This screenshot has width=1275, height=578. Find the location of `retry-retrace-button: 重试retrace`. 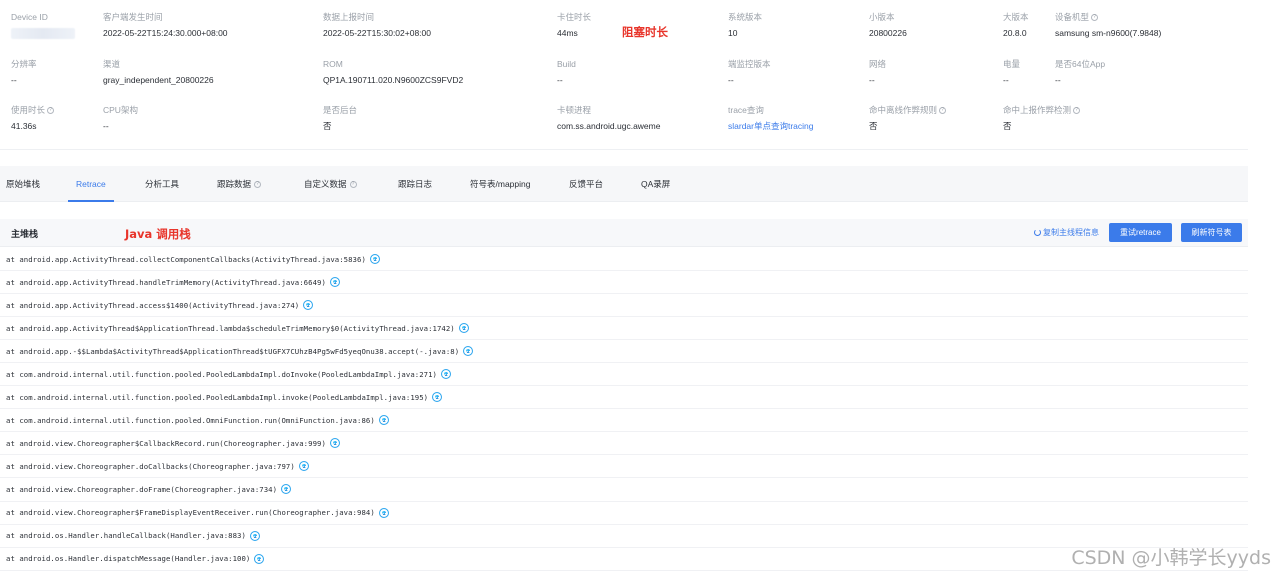

retry-retrace-button: 重试retrace is located at coordinates (1140, 232).